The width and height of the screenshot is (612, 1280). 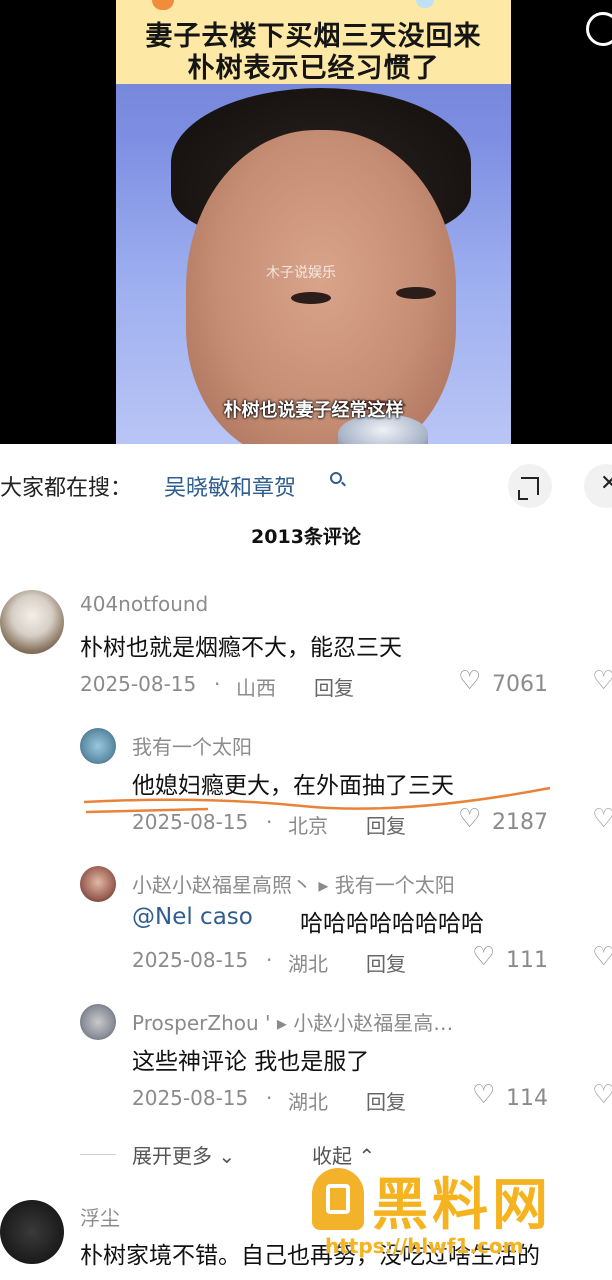 I want to click on site-logo-mark, so click(x=338, y=1199).